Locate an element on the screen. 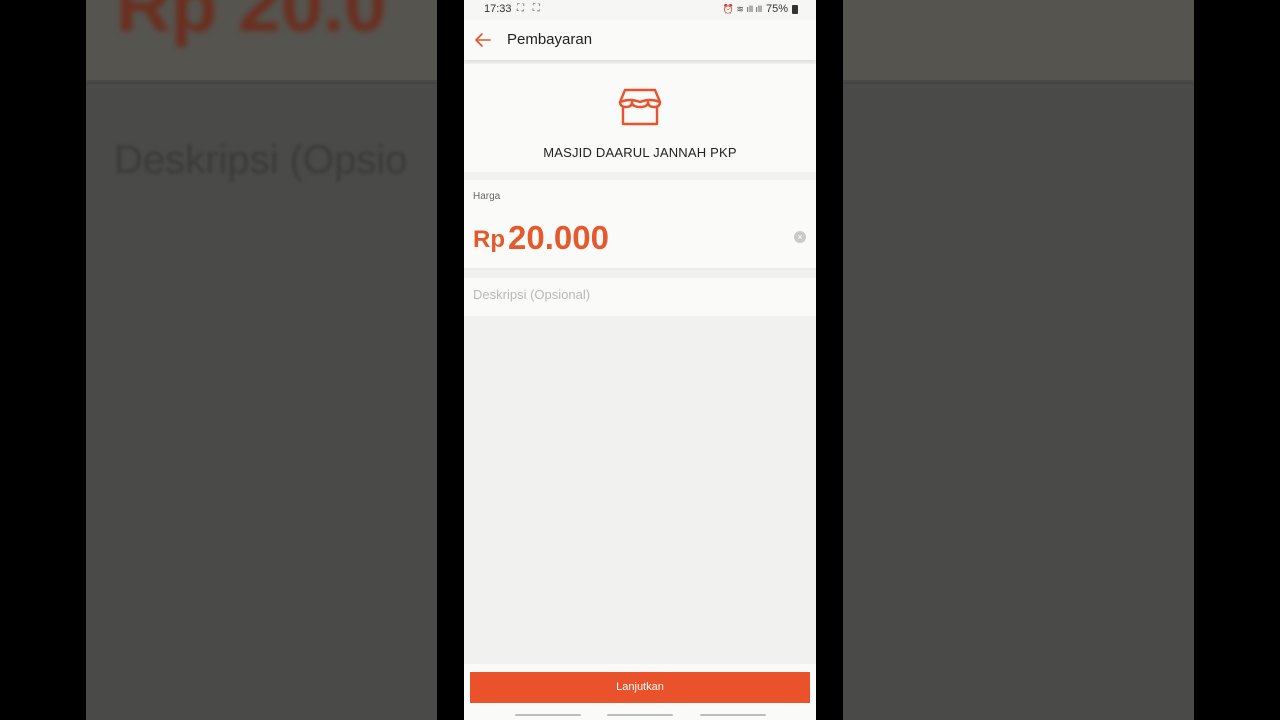  bottom-bar: Lanjutkan is located at coordinates (640, 692).